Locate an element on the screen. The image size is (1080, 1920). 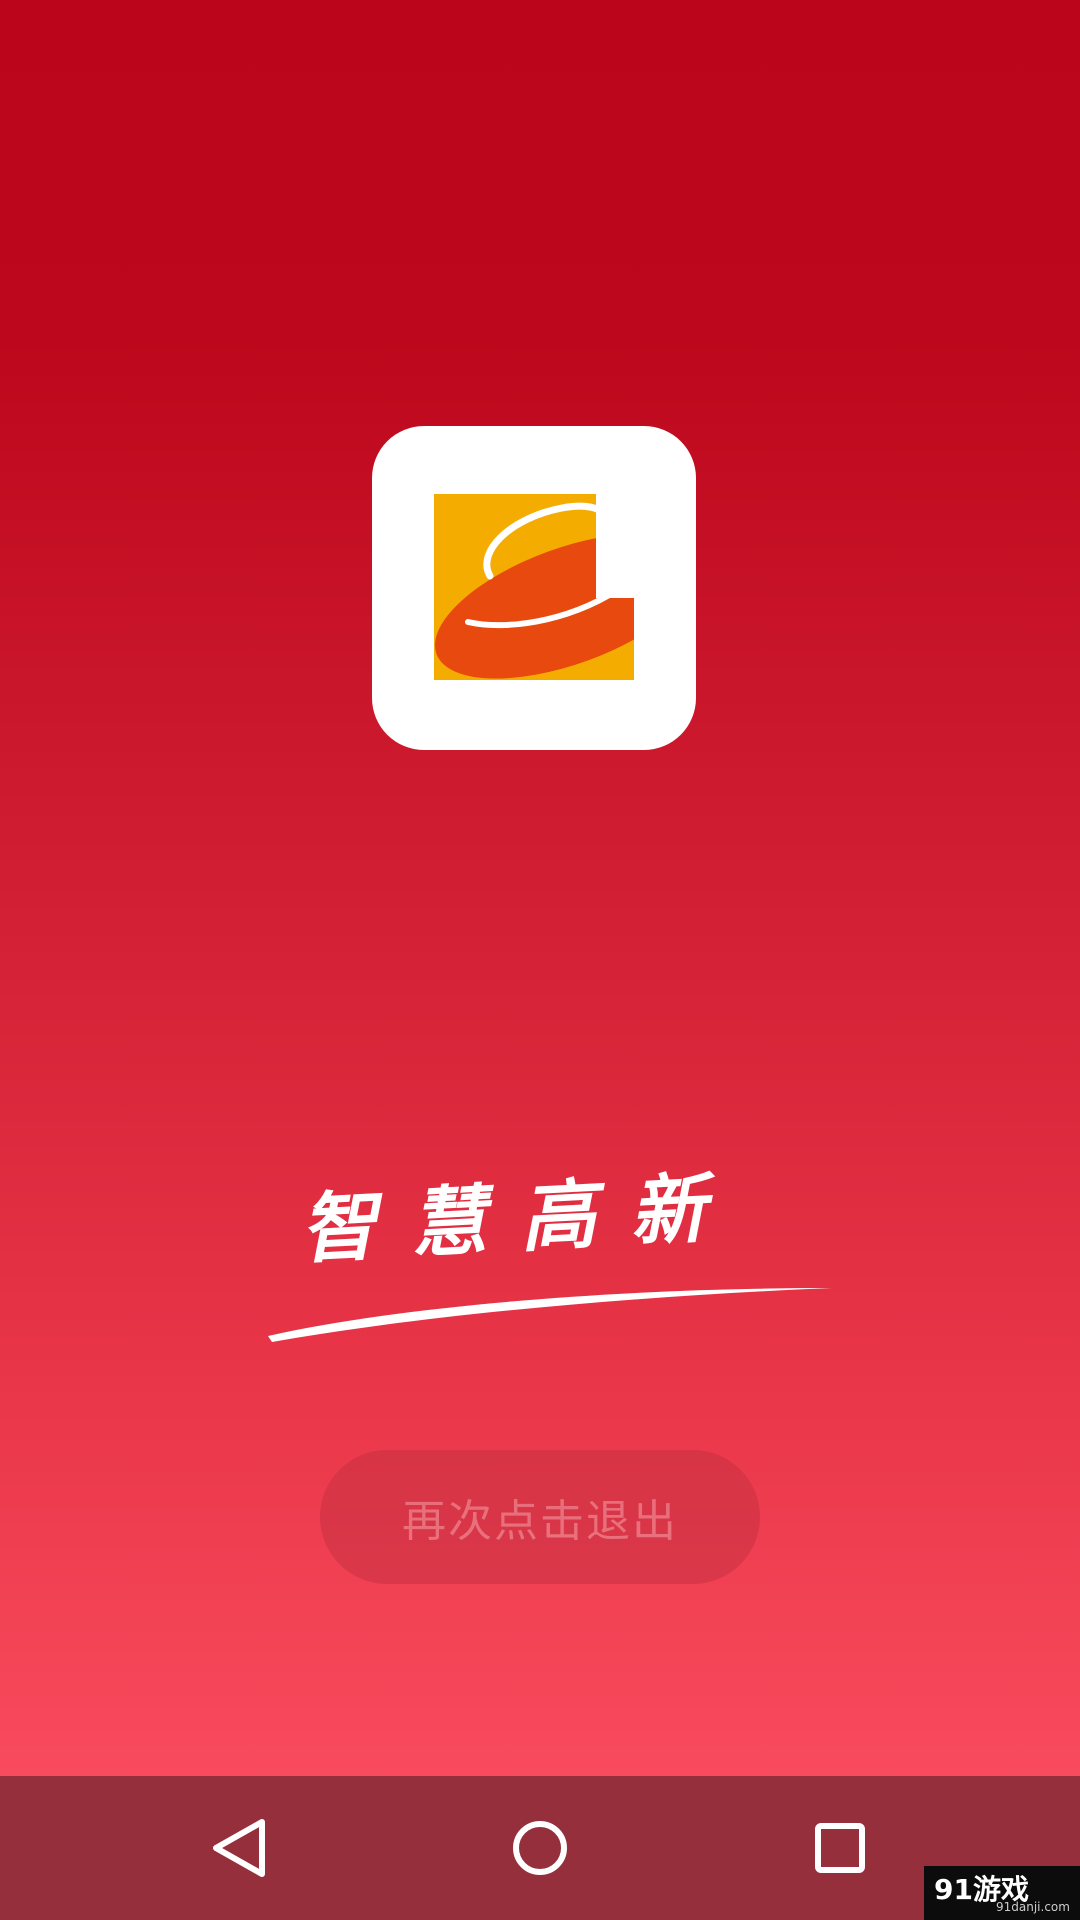
recent-apps-button is located at coordinates (840, 1848).